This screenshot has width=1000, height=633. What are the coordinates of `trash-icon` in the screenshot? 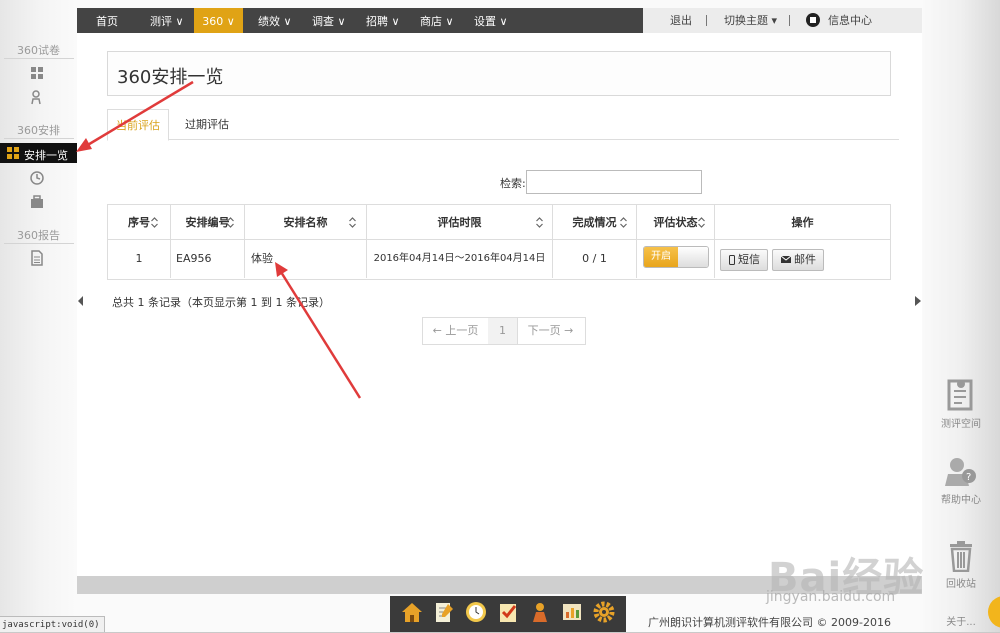 It's located at (961, 557).